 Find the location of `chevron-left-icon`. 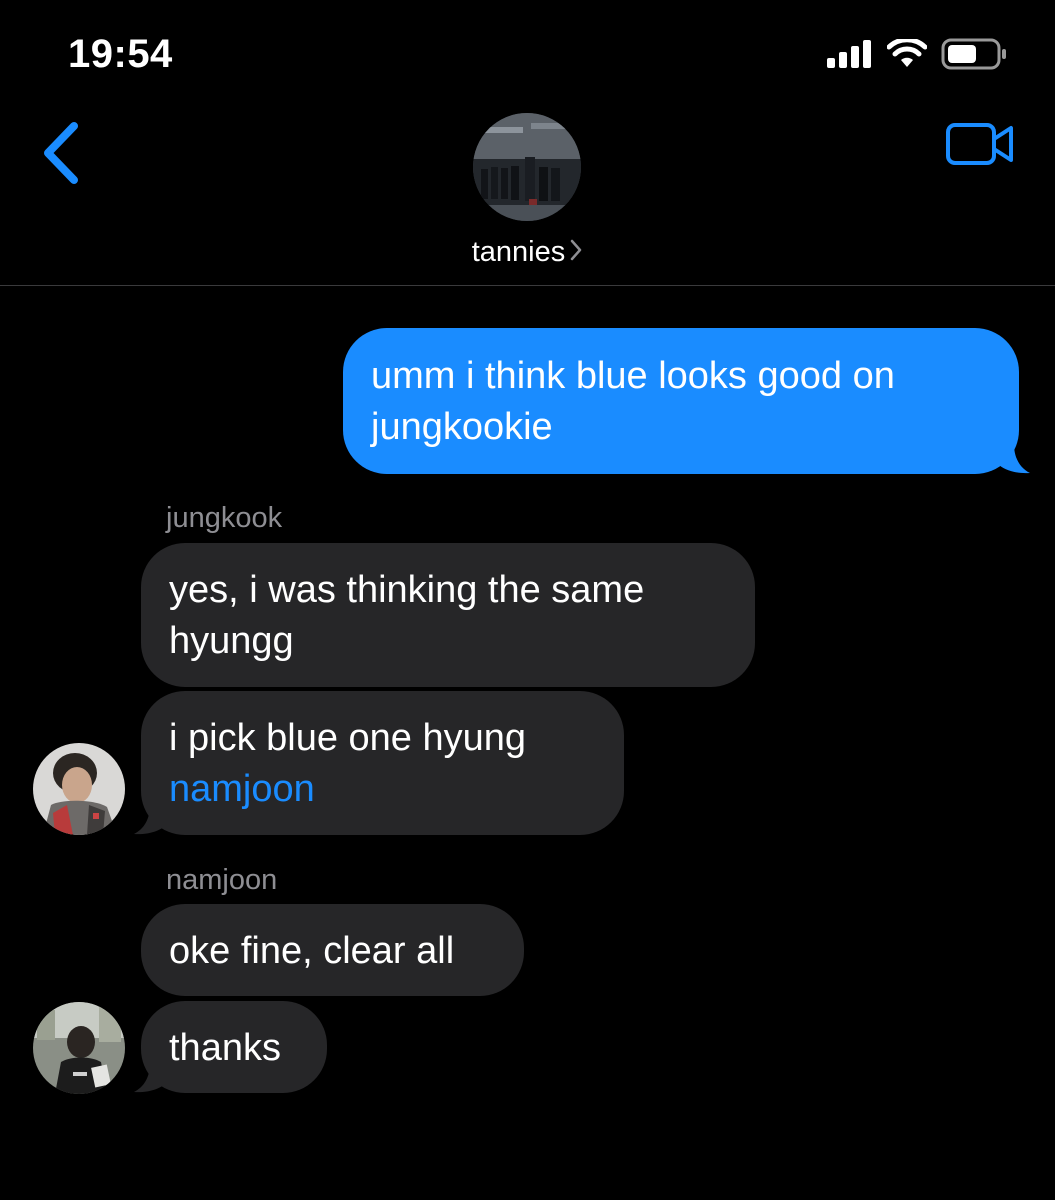

chevron-left-icon is located at coordinates (61, 153).